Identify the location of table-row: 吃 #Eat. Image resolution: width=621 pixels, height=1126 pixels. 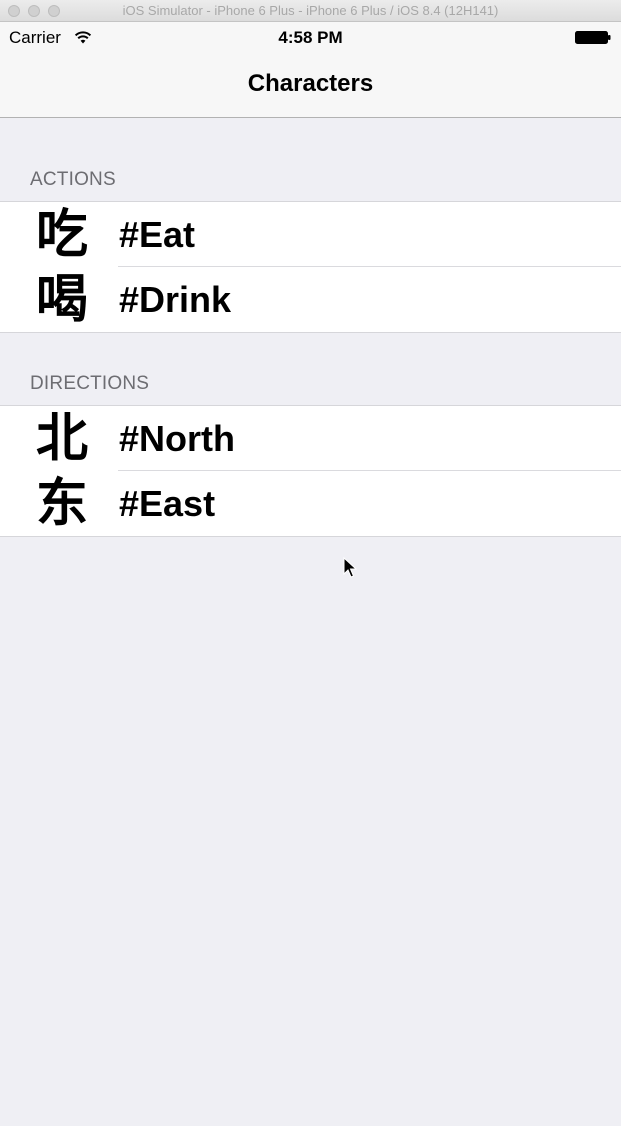
(310, 234).